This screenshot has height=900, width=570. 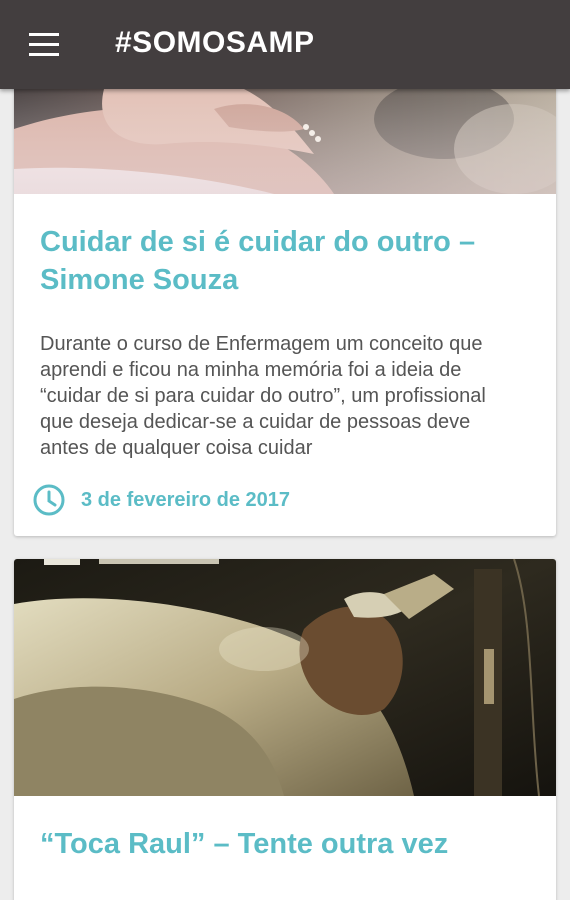 I want to click on clock-icon, so click(x=49, y=500).